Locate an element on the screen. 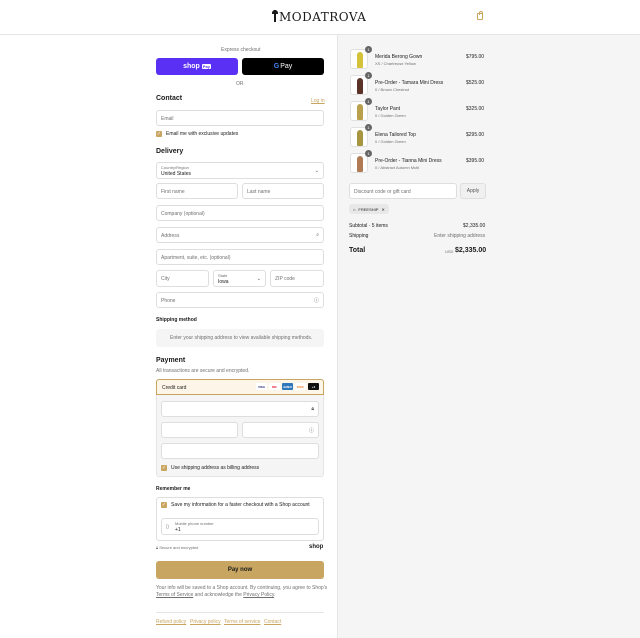 Image resolution: width=640 pixels, height=638 pixels. total-currency: USD is located at coordinates (449, 251).